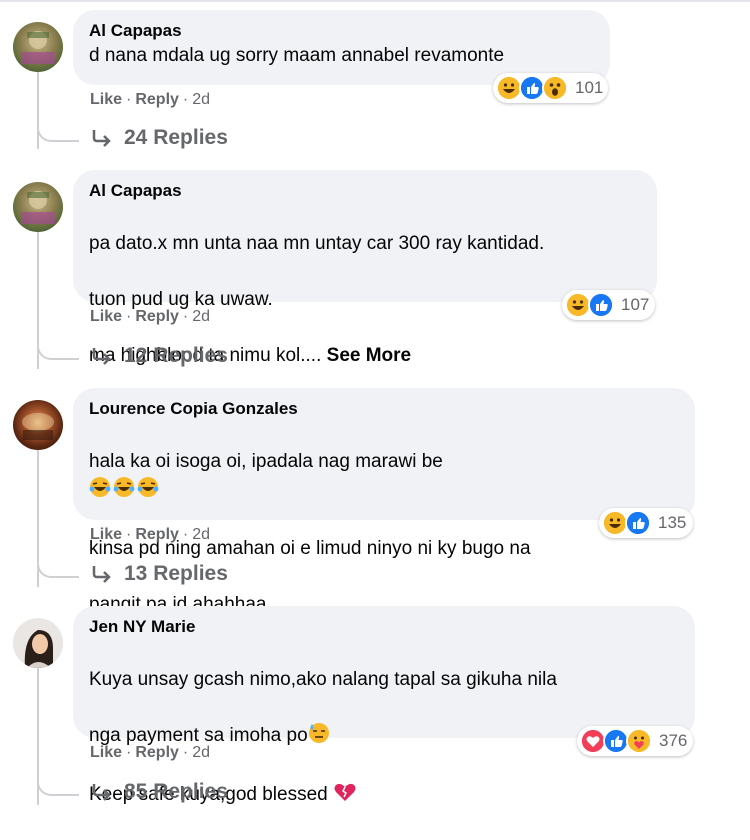 The width and height of the screenshot is (750, 840). Describe the element at coordinates (635, 304) in the screenshot. I see `reaction-count: 107` at that location.